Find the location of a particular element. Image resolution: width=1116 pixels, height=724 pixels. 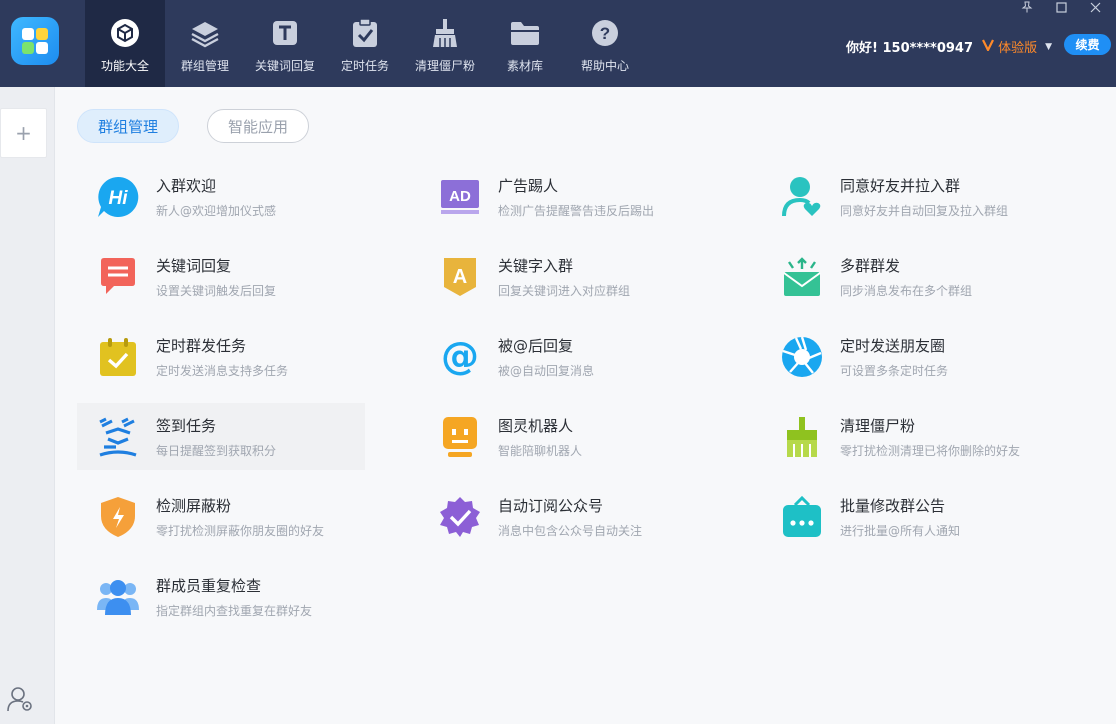

feature-desc: 回复关键词进入对应群组 is located at coordinates (564, 290).